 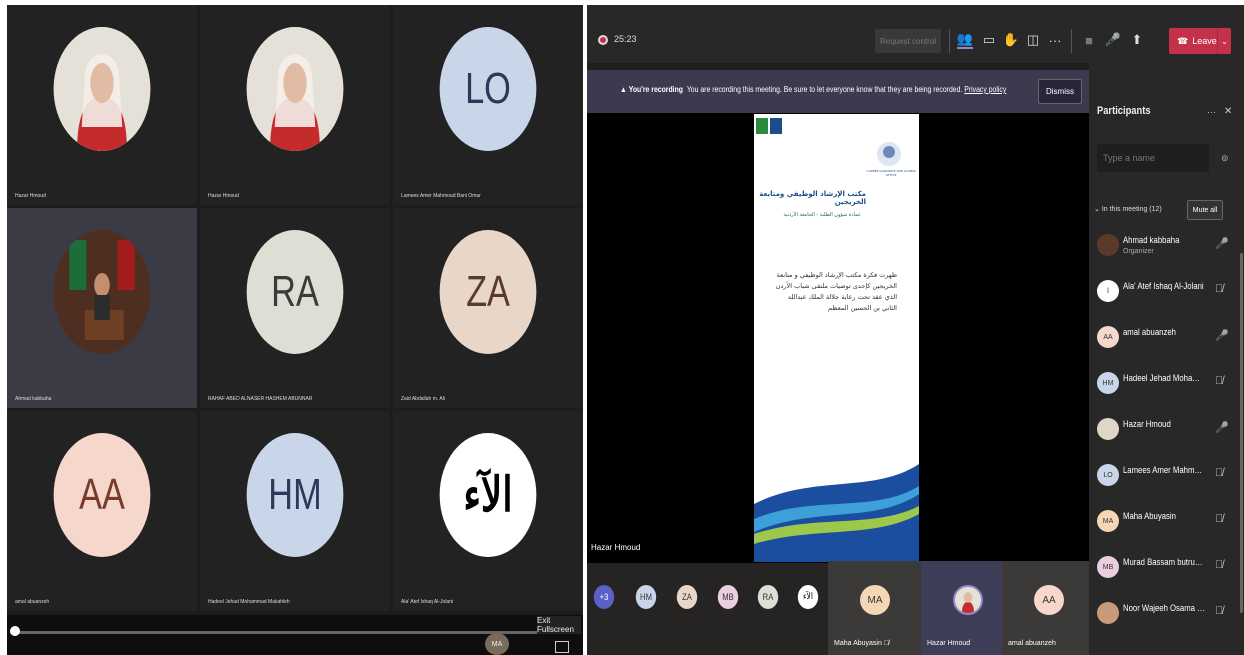 I want to click on tile-name: amal abuanzeh, so click(x=32, y=602).